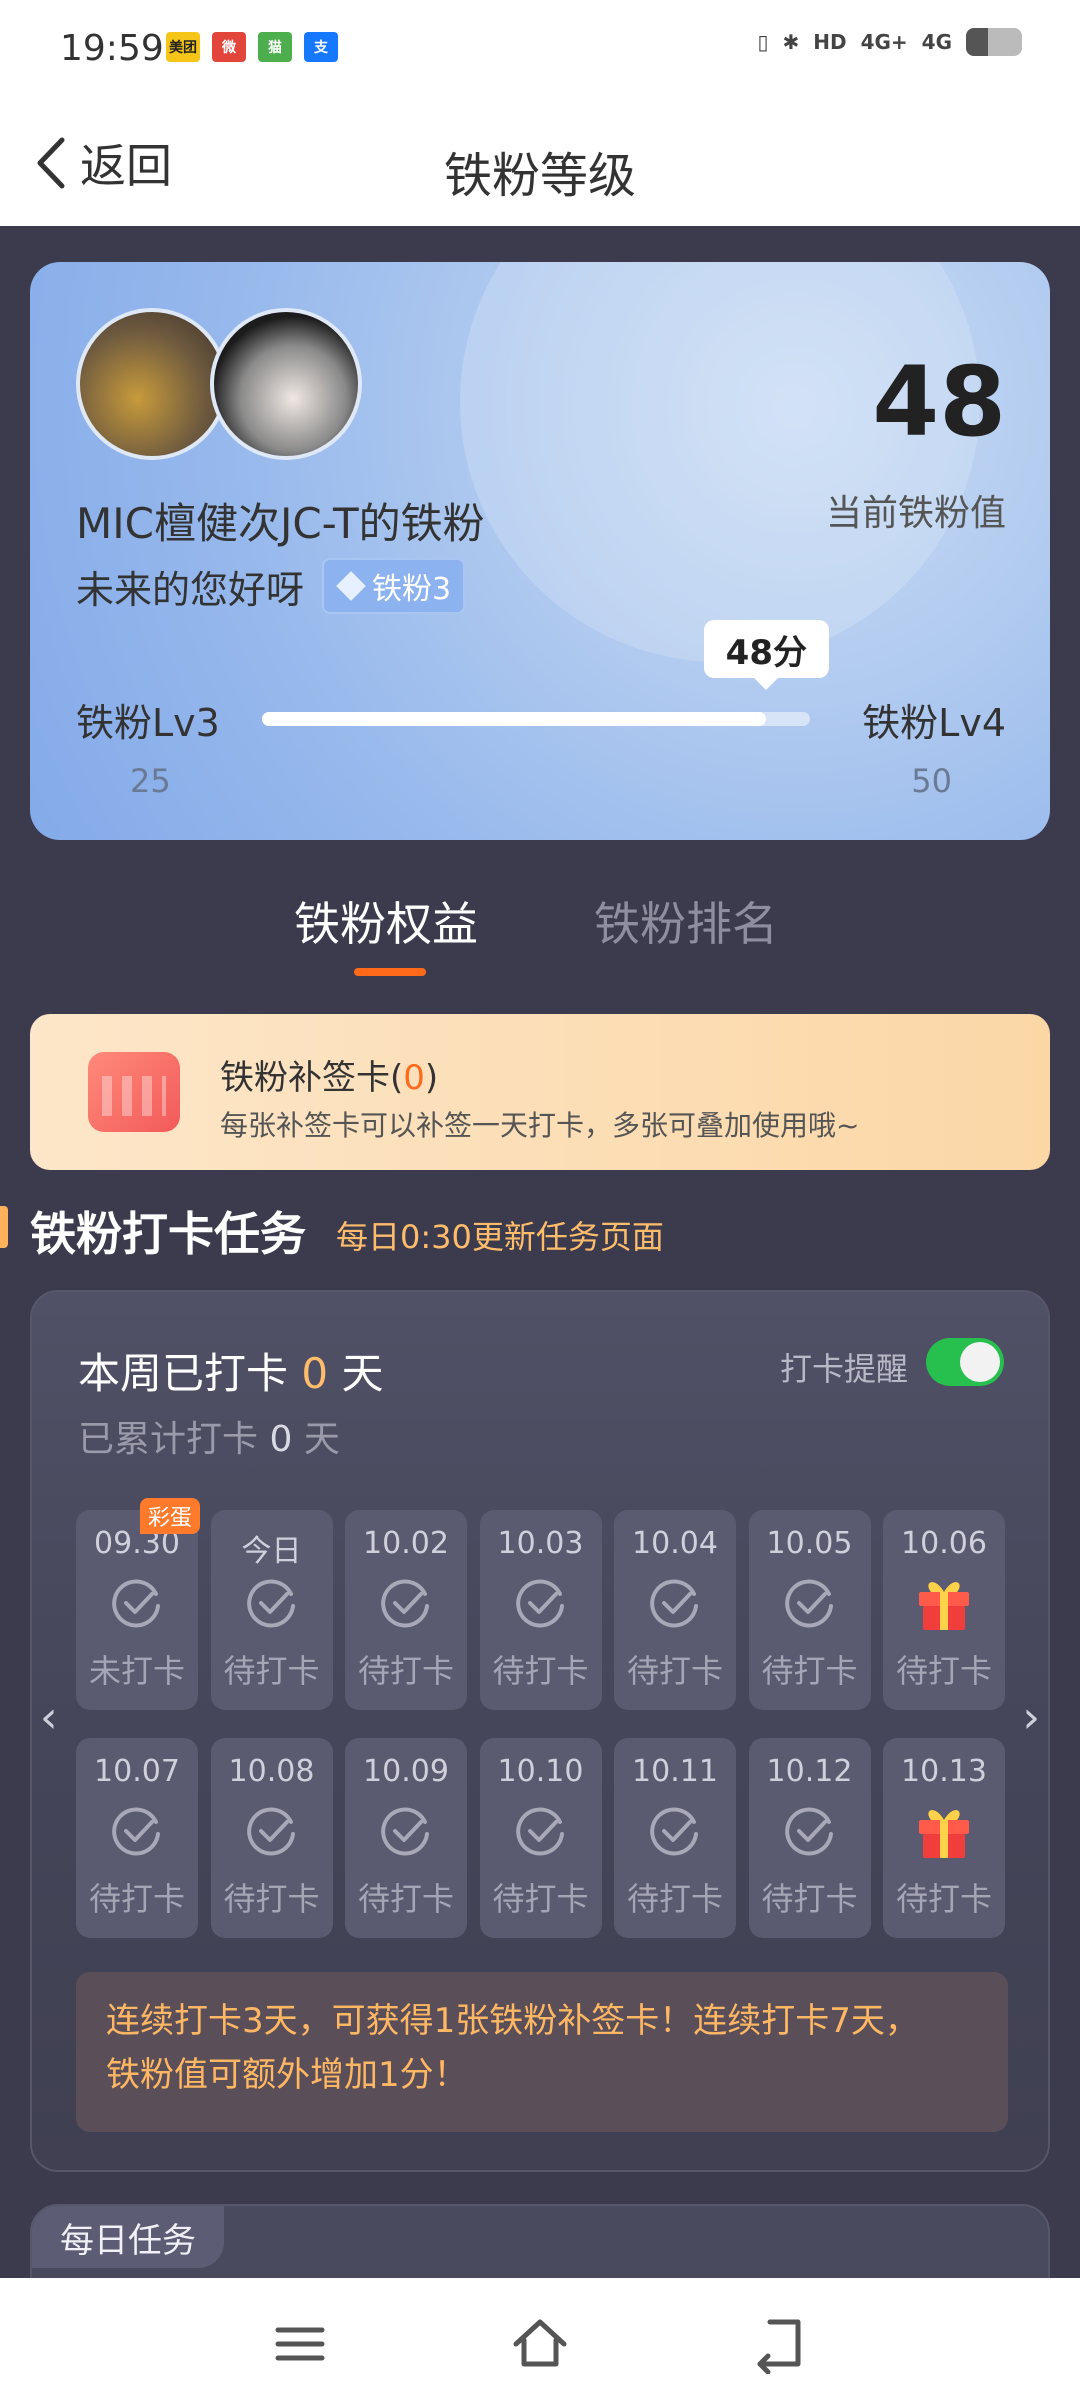  What do you see at coordinates (686, 921) in the screenshot?
I see `tab-ranking: 铁粉排名` at bounding box center [686, 921].